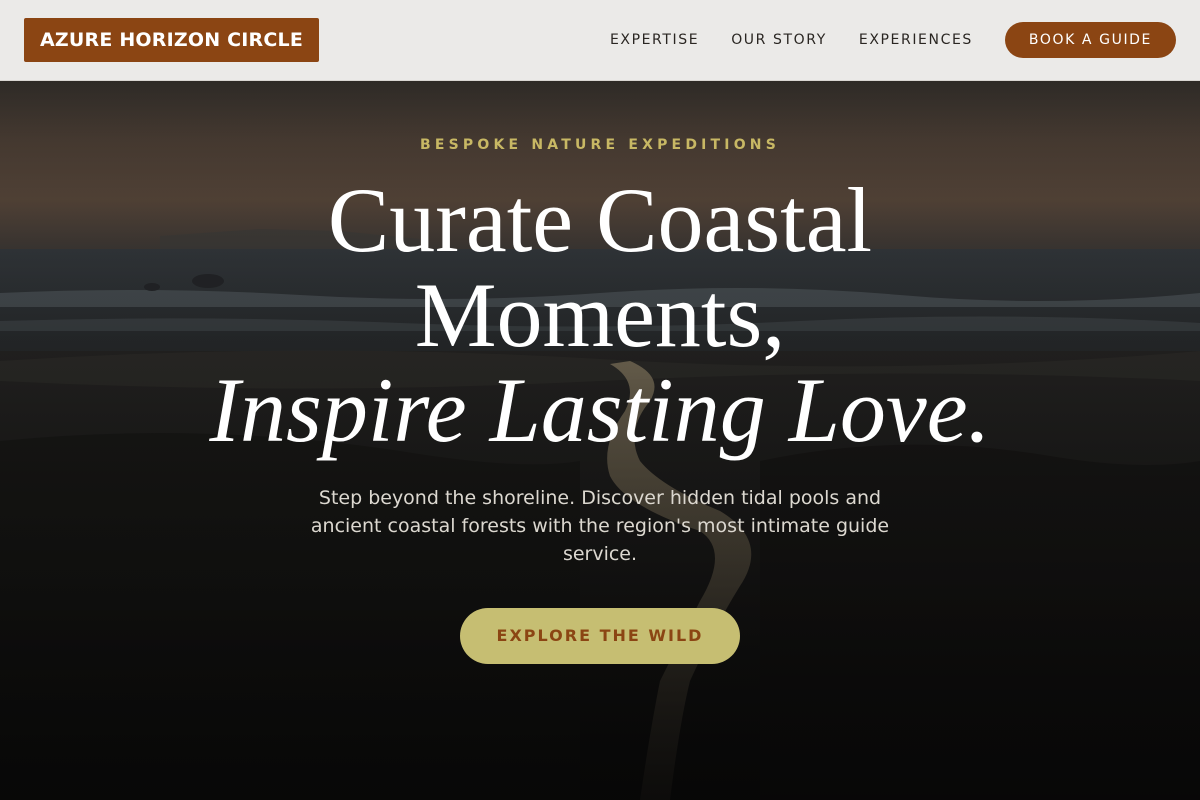 The image size is (1200, 800). I want to click on headline-line-2: Moments,, so click(600, 315).